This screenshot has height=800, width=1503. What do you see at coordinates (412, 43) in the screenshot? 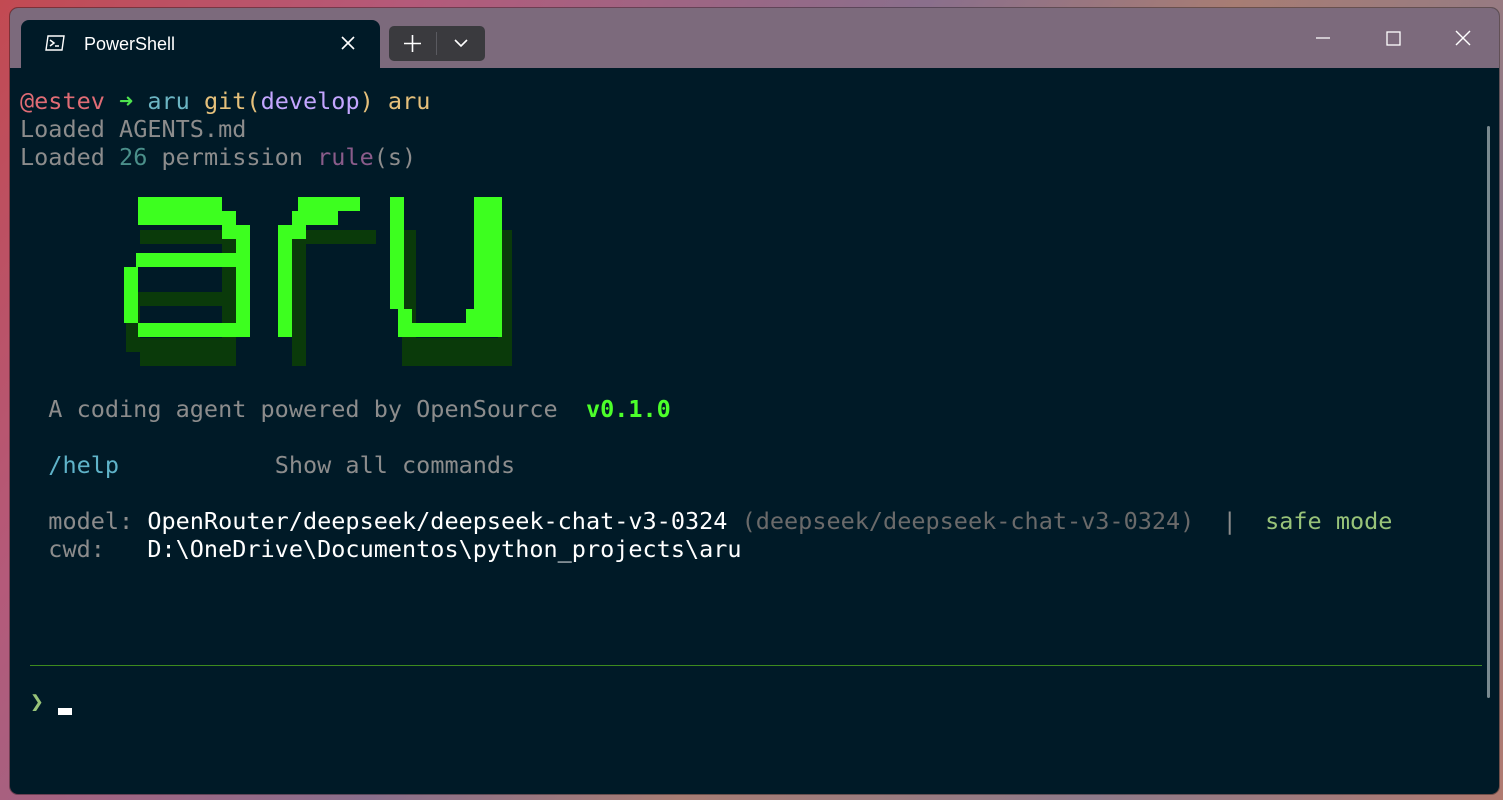
I see `plus-icon` at bounding box center [412, 43].